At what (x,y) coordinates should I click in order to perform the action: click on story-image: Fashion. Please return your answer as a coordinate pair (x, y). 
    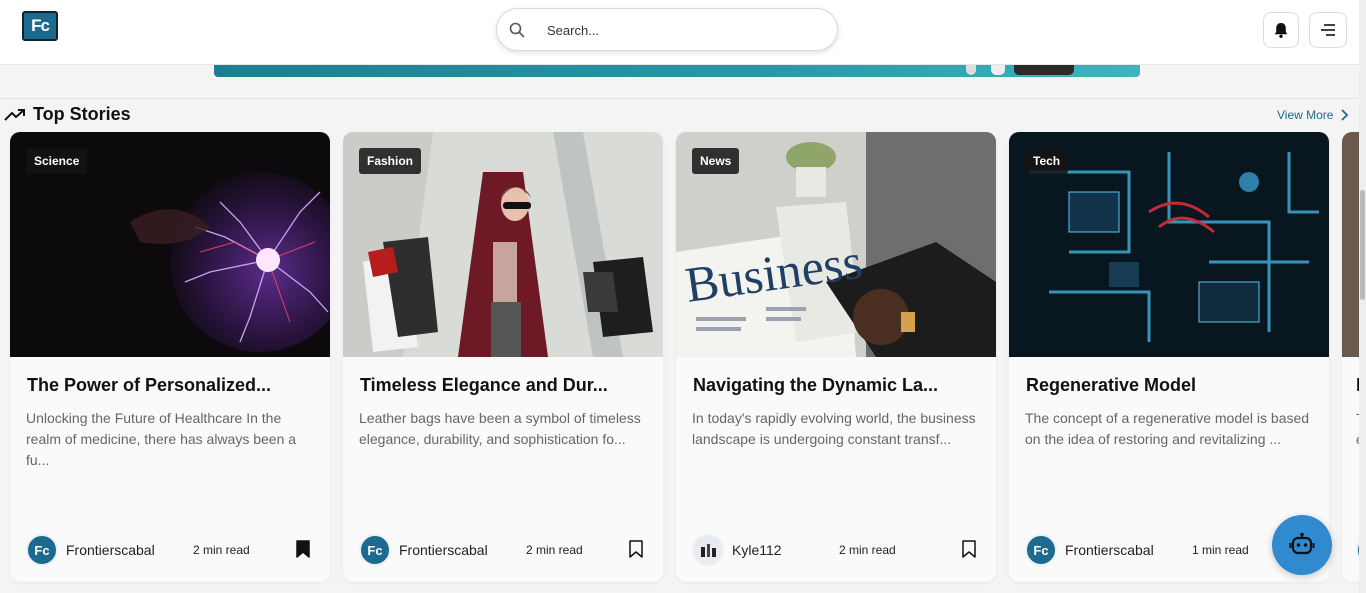
    Looking at the image, I should click on (503, 244).